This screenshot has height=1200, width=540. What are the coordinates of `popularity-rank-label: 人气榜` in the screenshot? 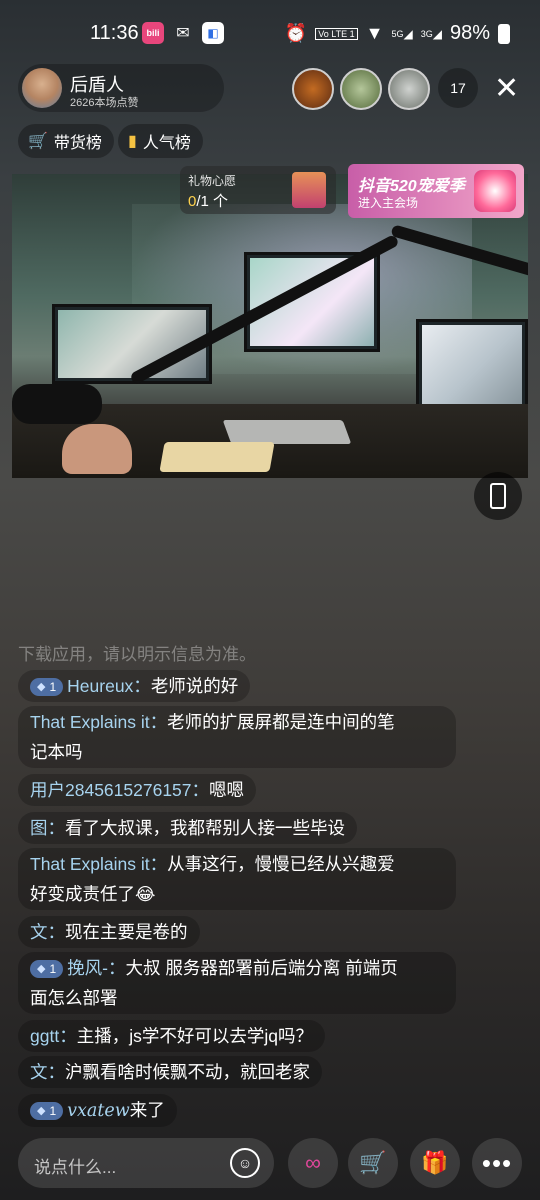 It's located at (166, 143).